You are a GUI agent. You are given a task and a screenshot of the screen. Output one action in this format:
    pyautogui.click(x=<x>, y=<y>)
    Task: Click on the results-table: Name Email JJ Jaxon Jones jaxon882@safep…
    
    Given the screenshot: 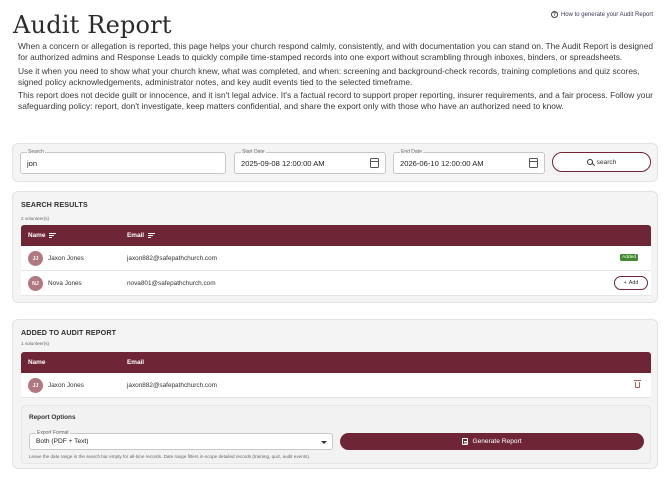 What is the action you would take?
    pyautogui.click(x=336, y=260)
    